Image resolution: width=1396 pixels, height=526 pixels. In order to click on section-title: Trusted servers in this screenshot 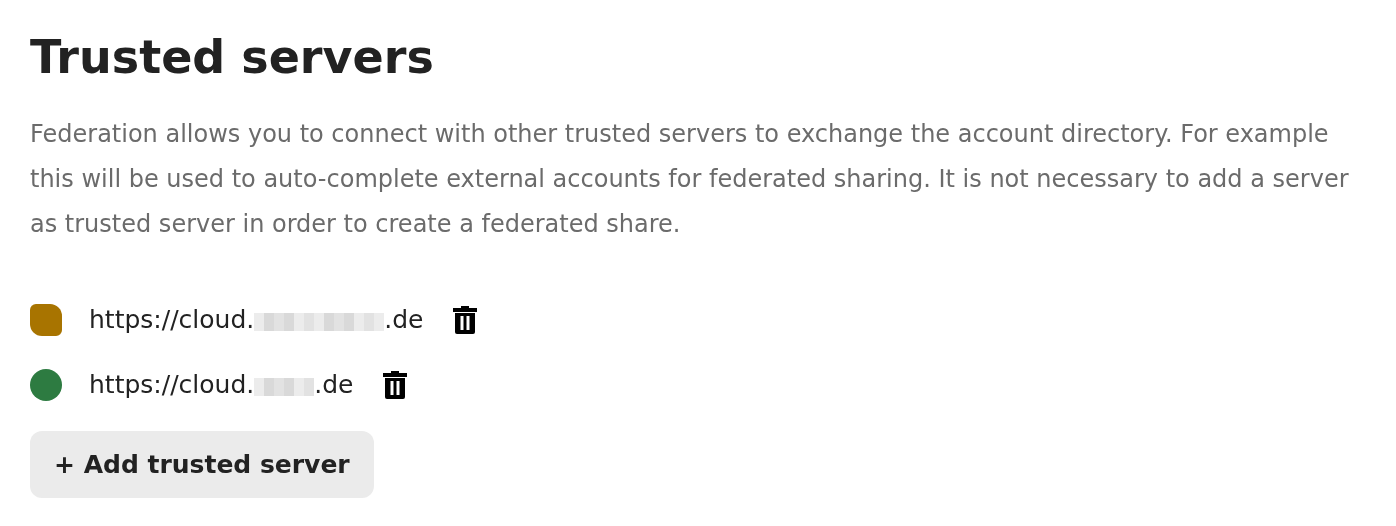, I will do `click(232, 57)`.